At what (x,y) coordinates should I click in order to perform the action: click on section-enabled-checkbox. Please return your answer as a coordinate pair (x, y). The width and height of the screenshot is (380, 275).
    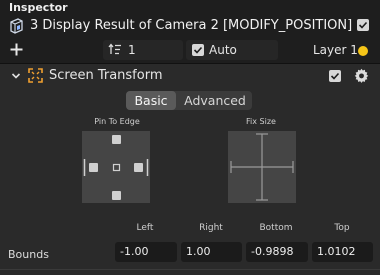
    Looking at the image, I should click on (335, 76).